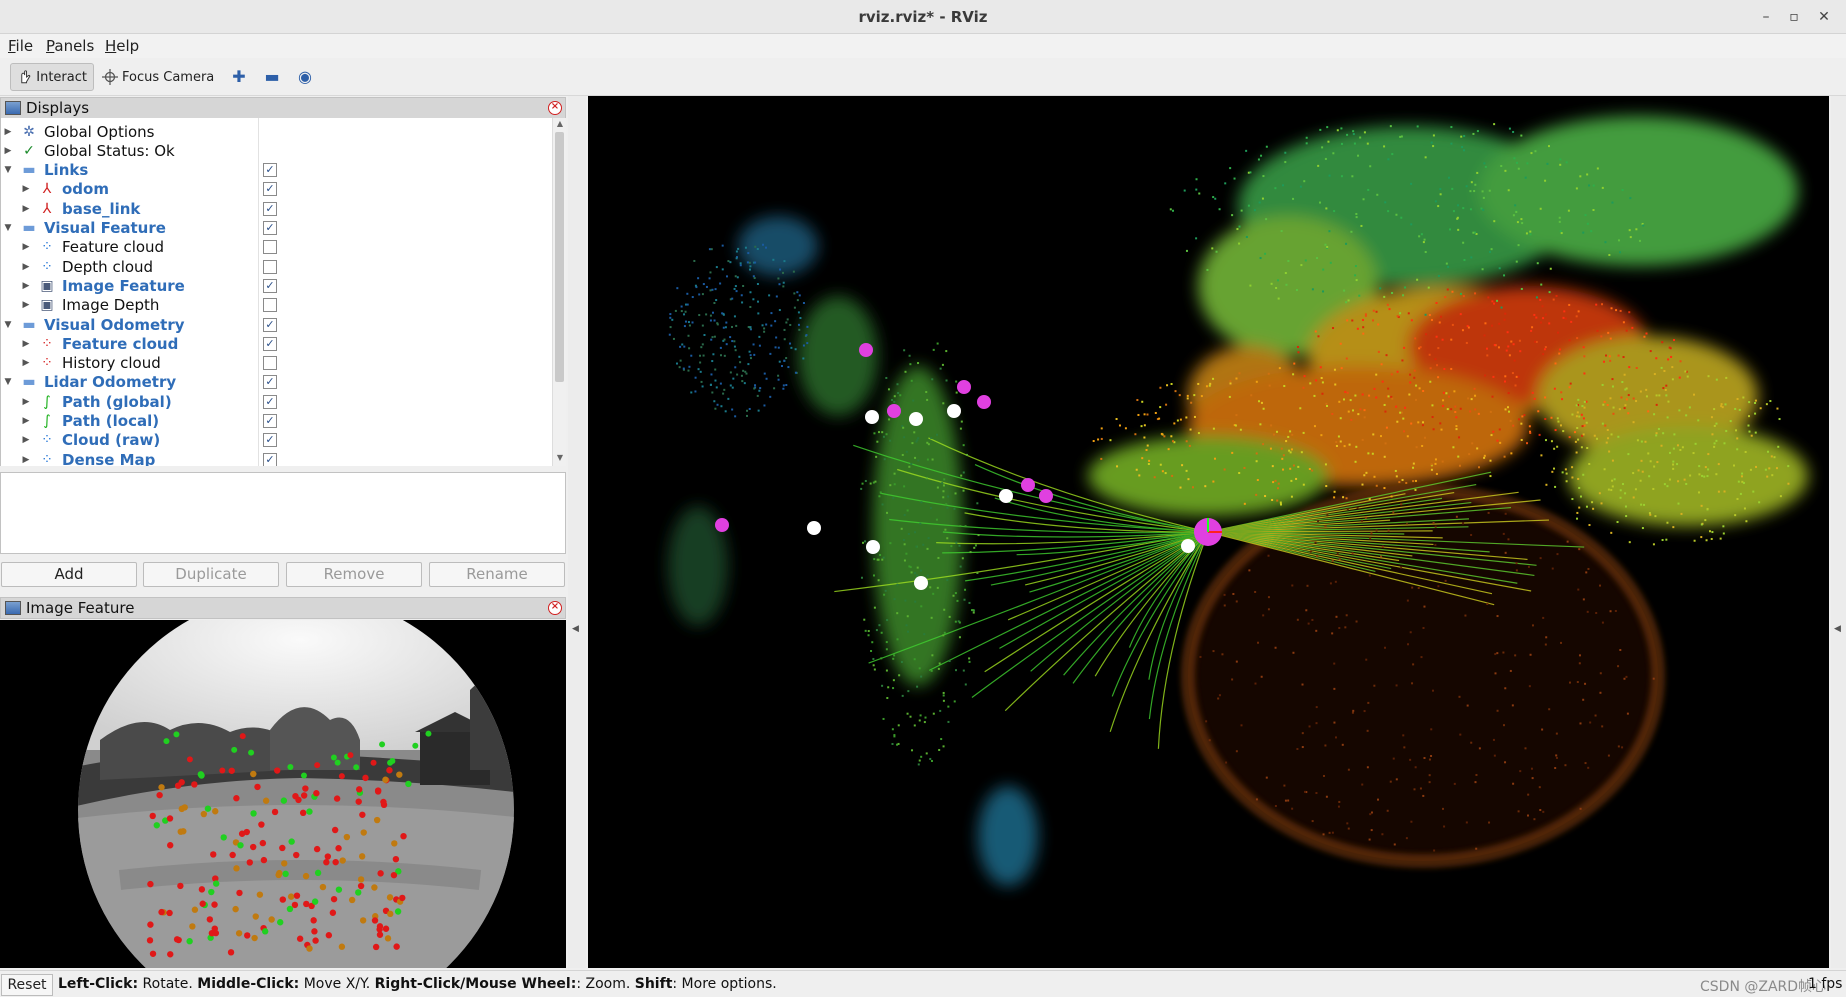 This screenshot has height=997, width=1846. I want to click on scroll-down-arrow-icon: ▼, so click(560, 459).